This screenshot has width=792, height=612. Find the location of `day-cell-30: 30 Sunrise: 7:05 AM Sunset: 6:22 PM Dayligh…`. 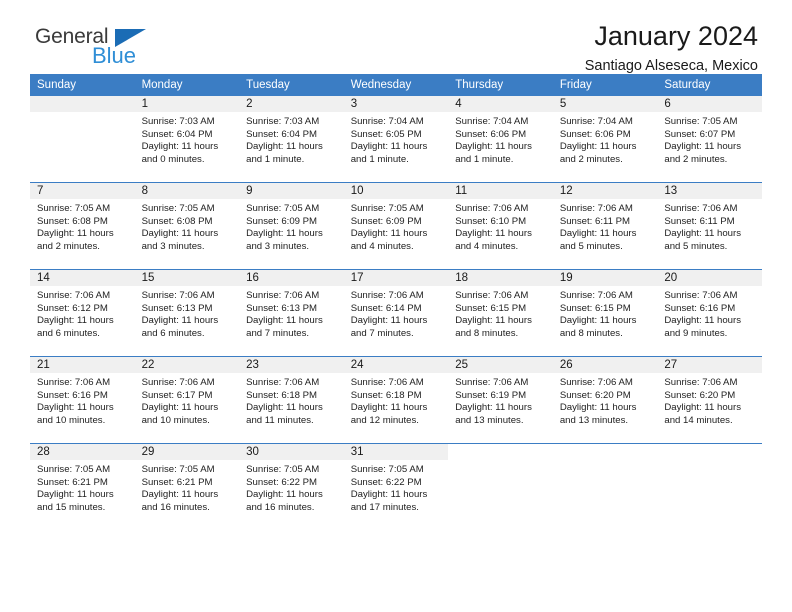

day-cell-30: 30 Sunrise: 7:05 AM Sunset: 6:22 PM Dayligh… is located at coordinates (291, 487).